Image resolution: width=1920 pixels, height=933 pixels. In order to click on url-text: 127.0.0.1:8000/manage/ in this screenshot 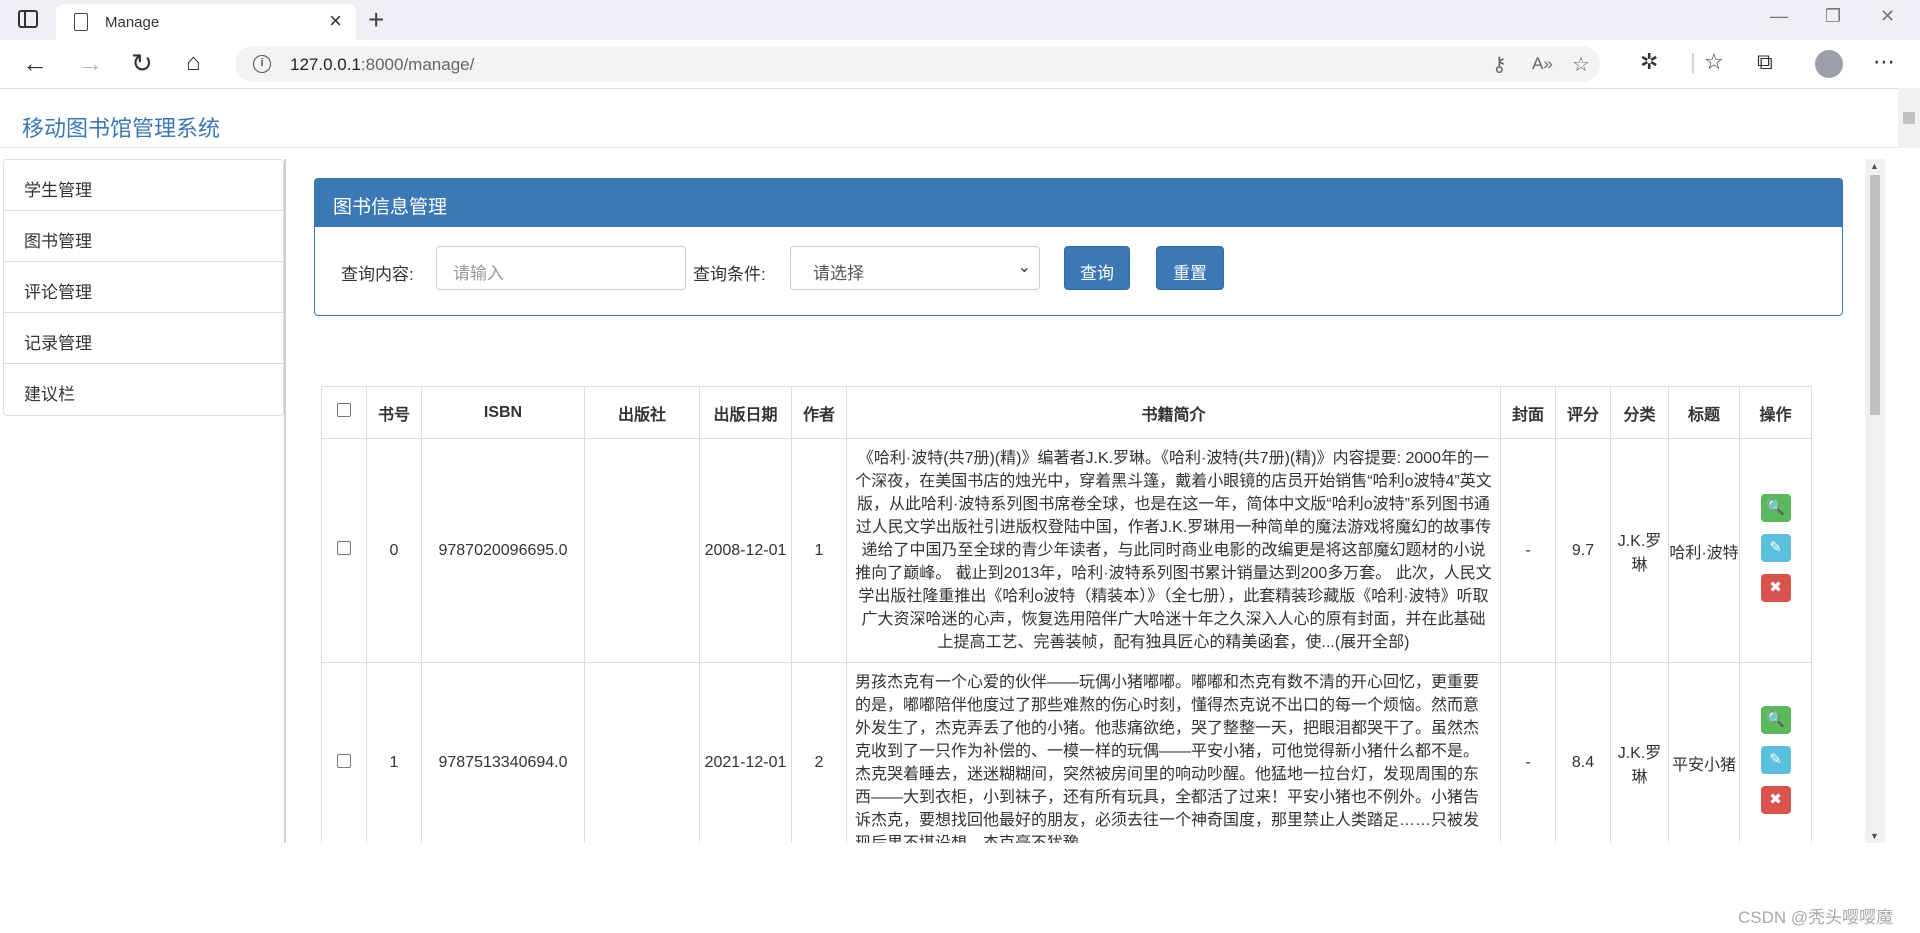, I will do `click(382, 64)`.